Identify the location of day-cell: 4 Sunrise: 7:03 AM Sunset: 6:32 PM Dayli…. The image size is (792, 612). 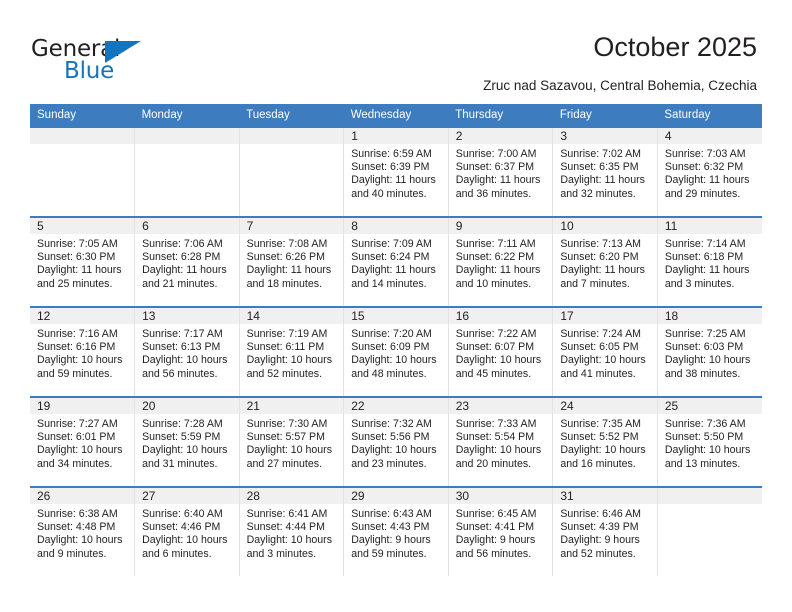
(709, 171).